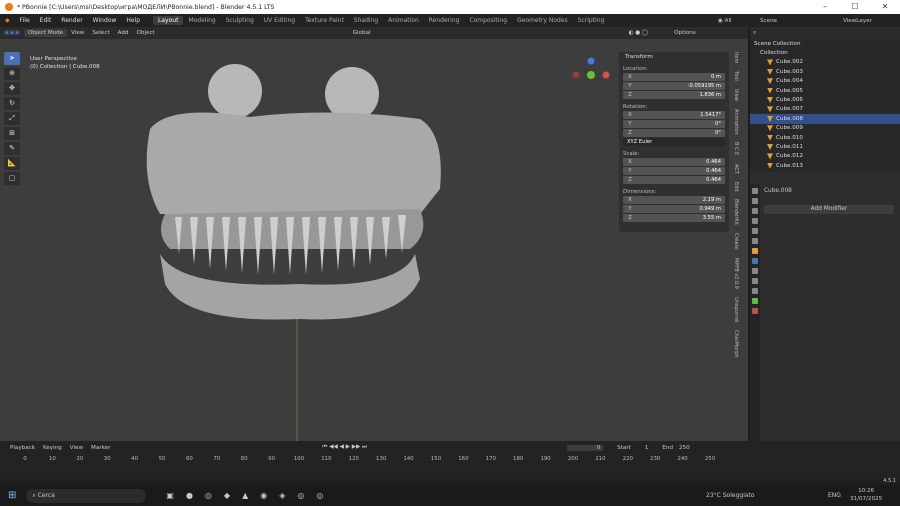 This screenshot has height=506, width=900. I want to click on location-x-field: X0 m, so click(674, 77).